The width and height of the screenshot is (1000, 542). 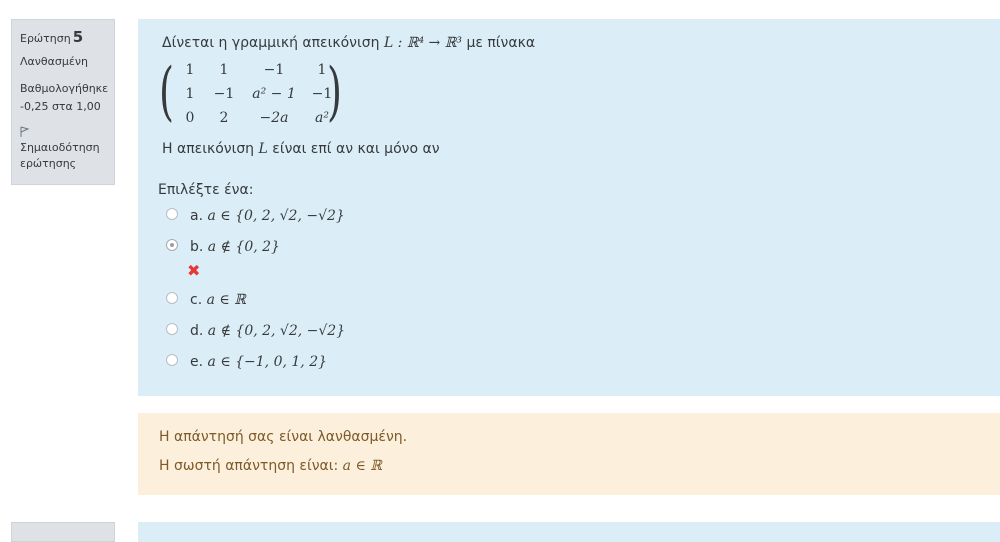 I want to click on question-state: Λανθασμένη, so click(x=54, y=61).